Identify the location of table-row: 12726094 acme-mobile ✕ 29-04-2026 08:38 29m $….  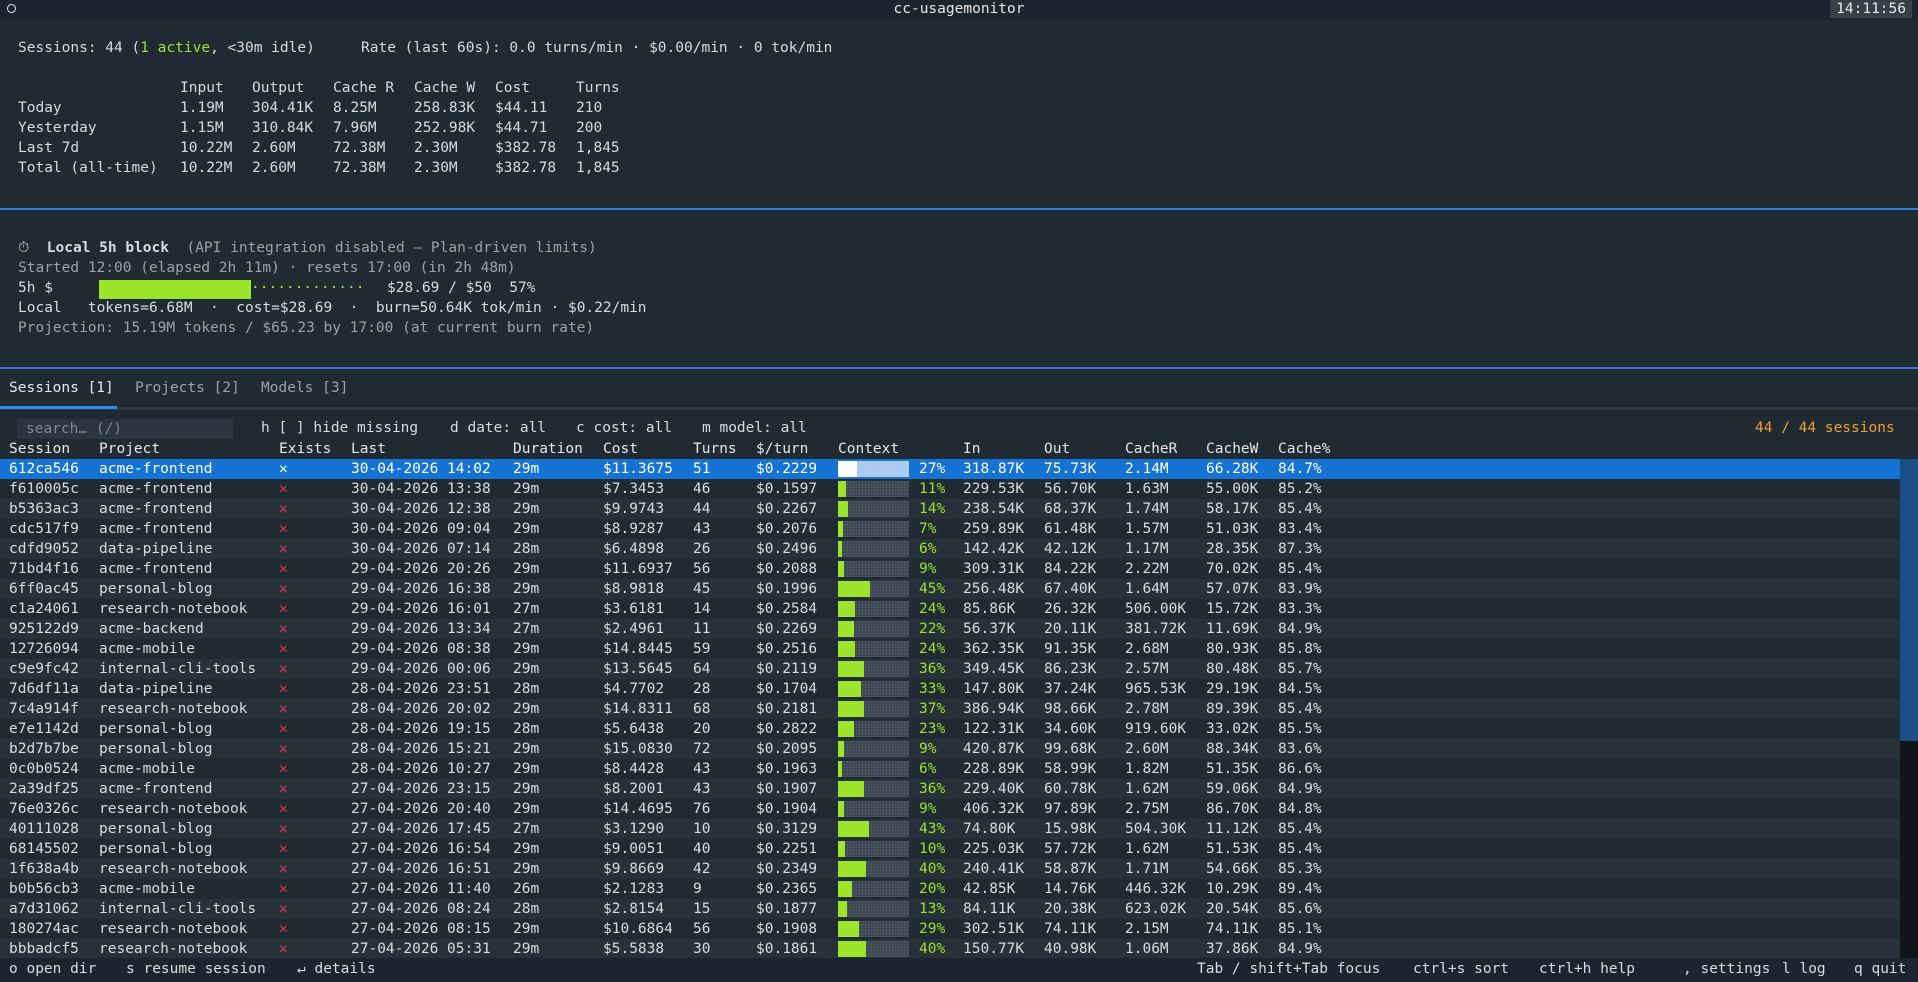
(950, 649).